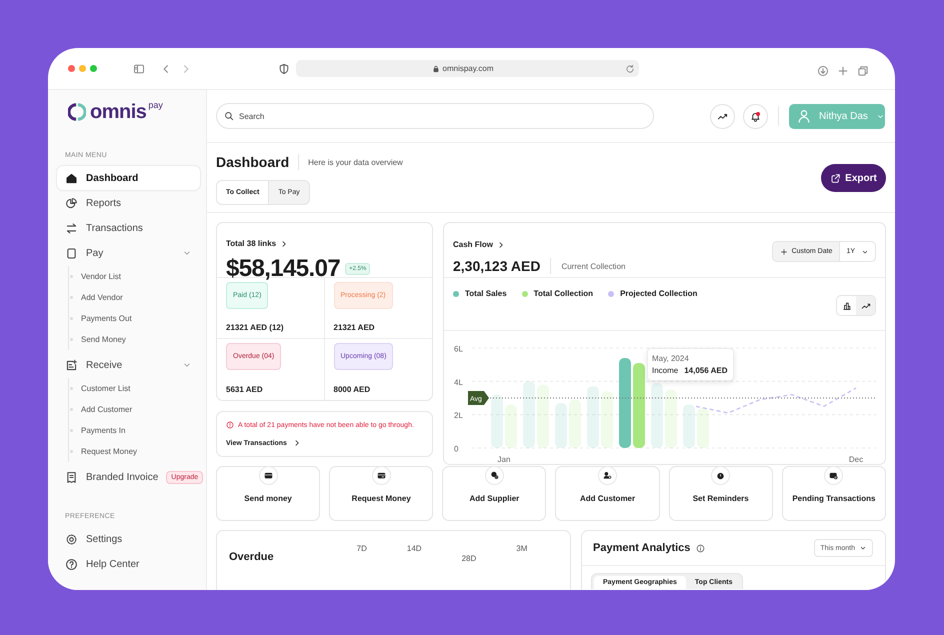 The height and width of the screenshot is (635, 944). I want to click on sidebar-item: Dashboard, so click(128, 178).